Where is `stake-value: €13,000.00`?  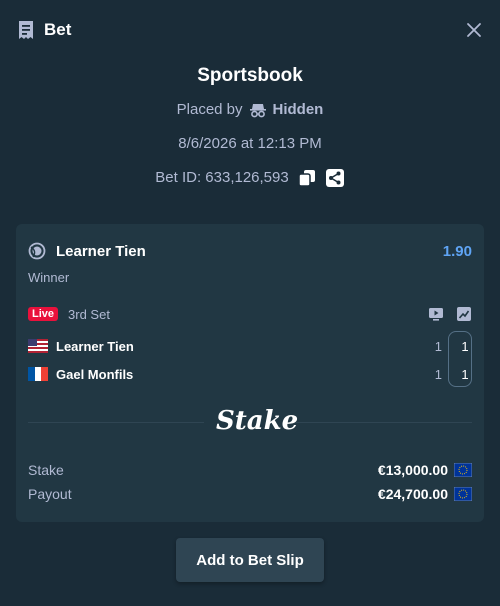
stake-value: €13,000.00 is located at coordinates (412, 470).